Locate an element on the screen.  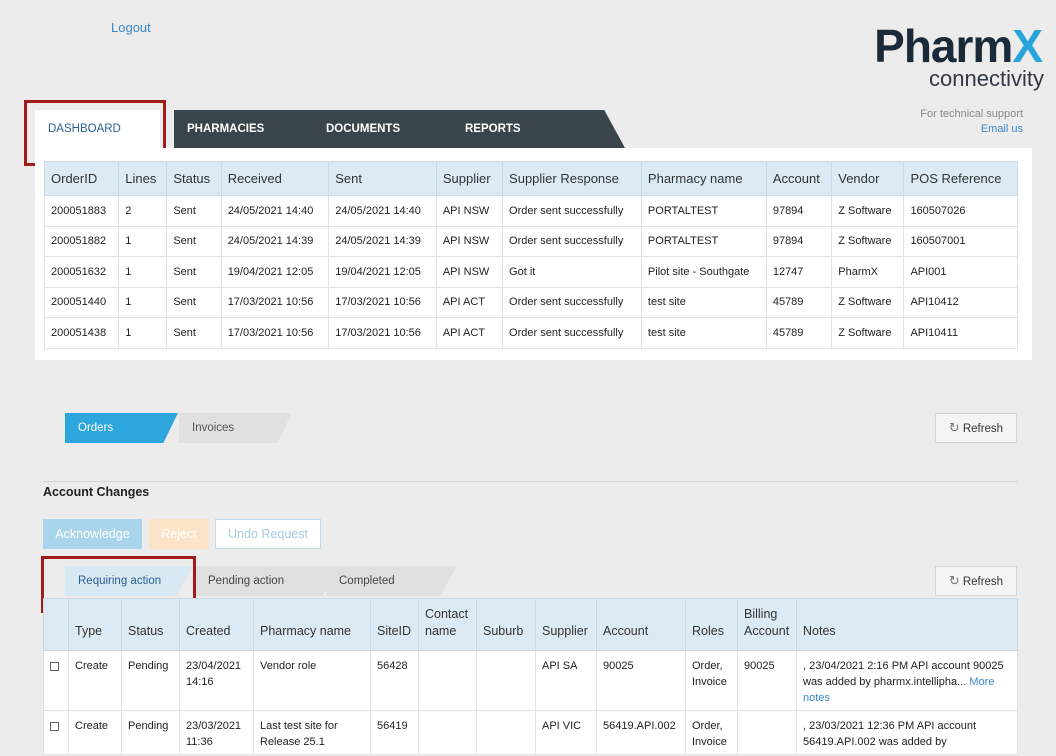
subtab-orders: Orders is located at coordinates (121, 428).